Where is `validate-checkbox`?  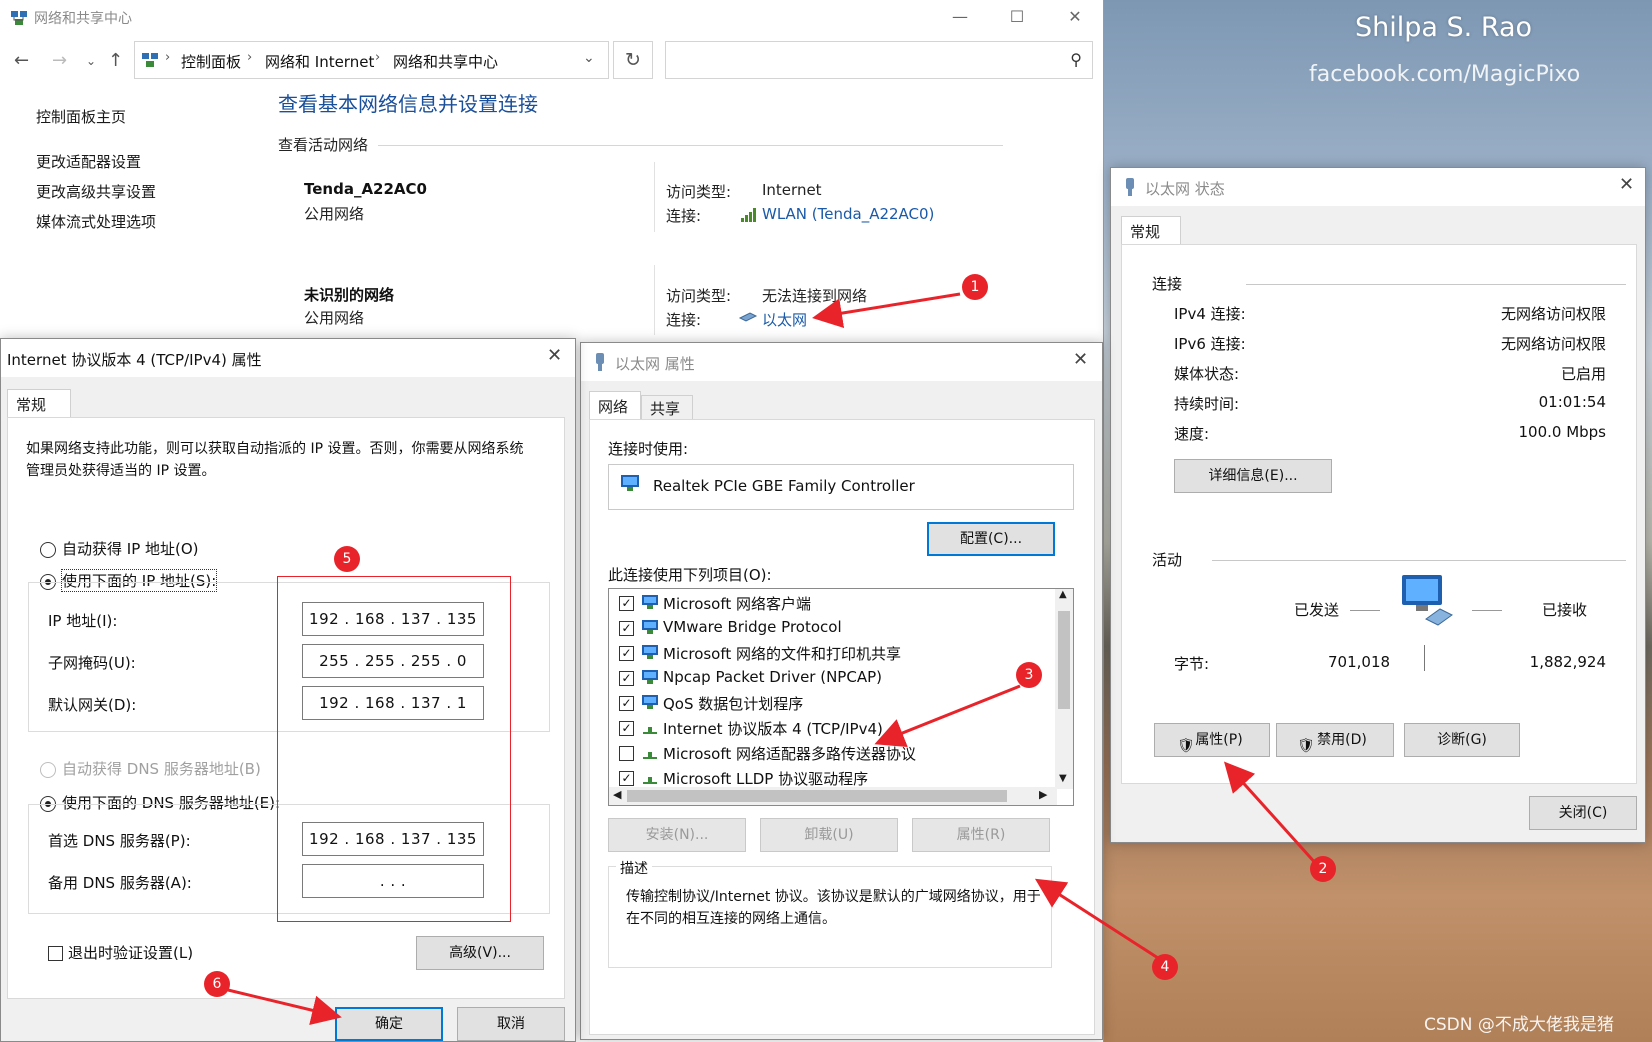
validate-checkbox is located at coordinates (55, 953).